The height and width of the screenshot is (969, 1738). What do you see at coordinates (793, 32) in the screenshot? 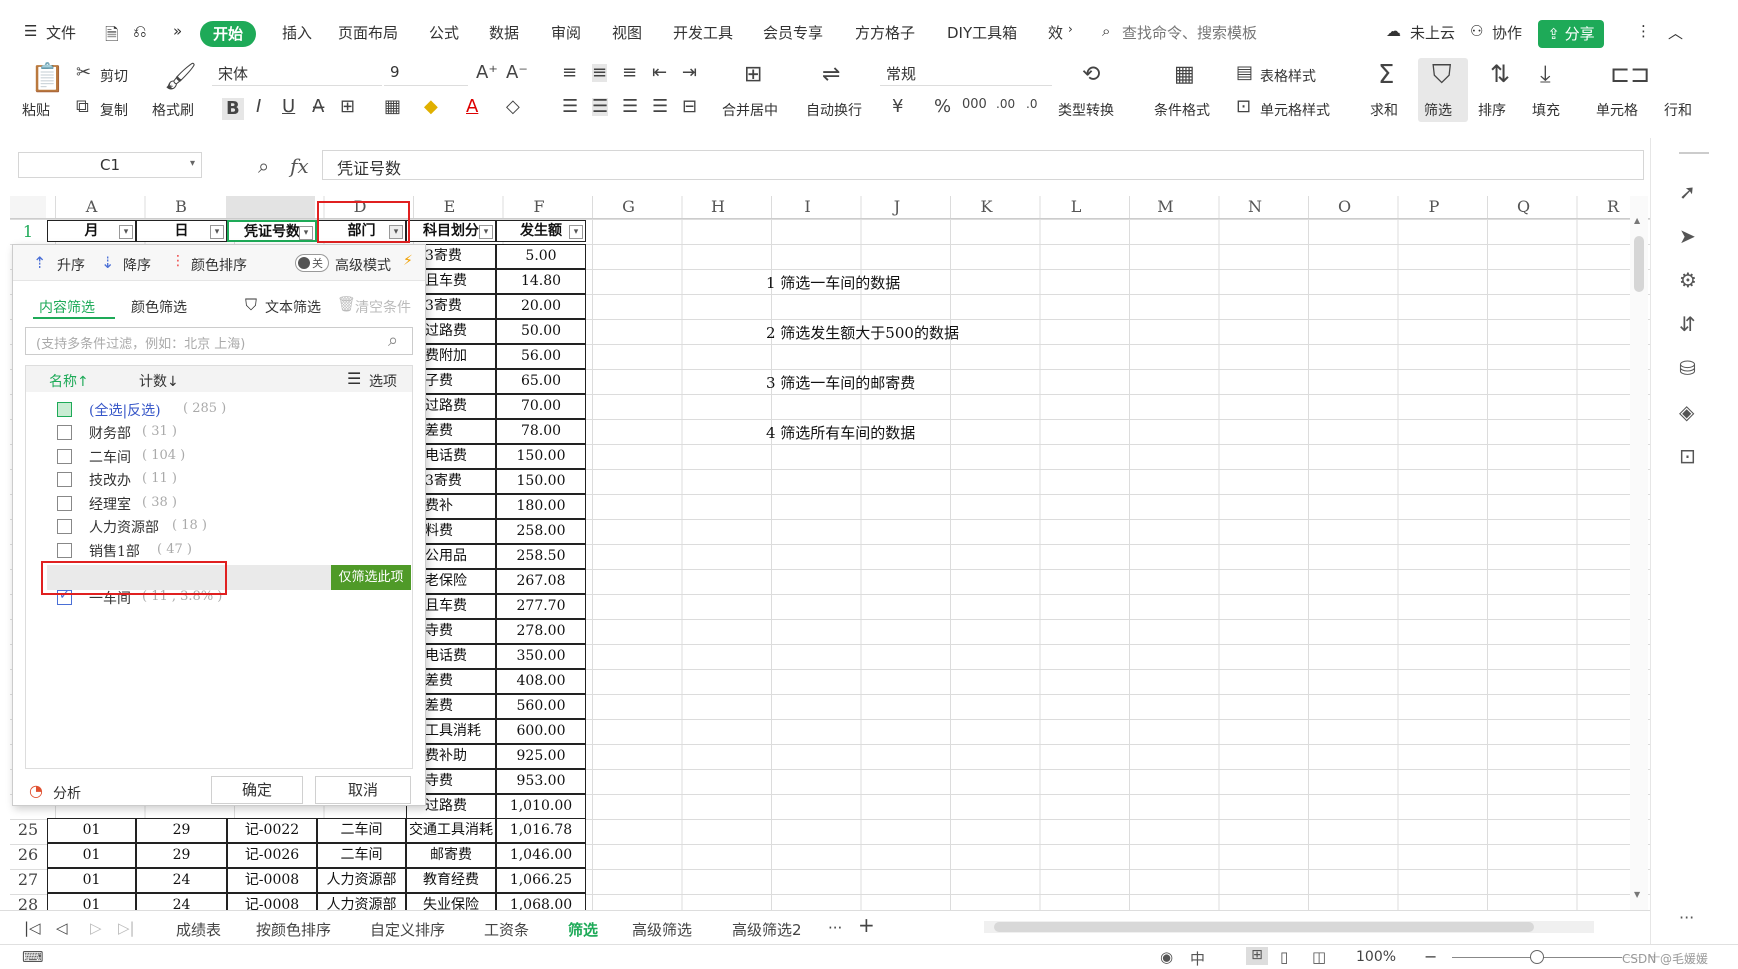
I see `tab-member: 会员专享` at bounding box center [793, 32].